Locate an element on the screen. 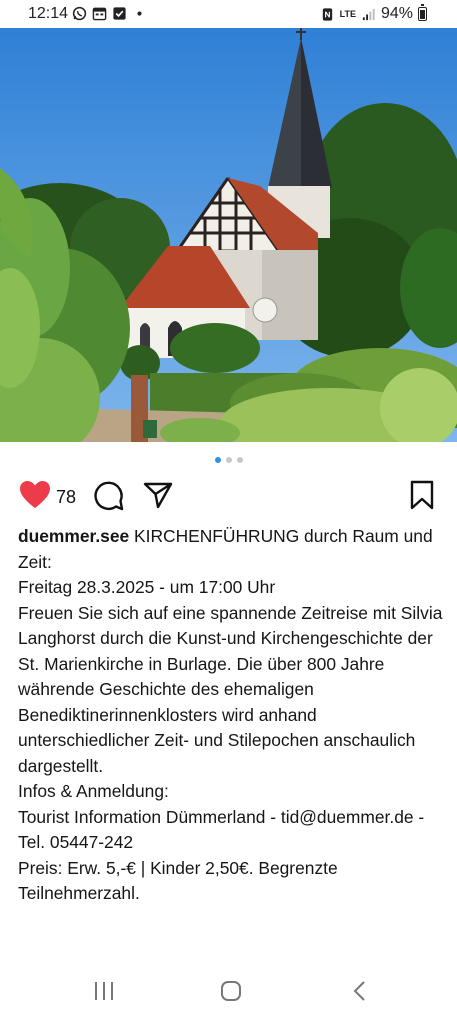  android-nav-bar is located at coordinates (228, 995).